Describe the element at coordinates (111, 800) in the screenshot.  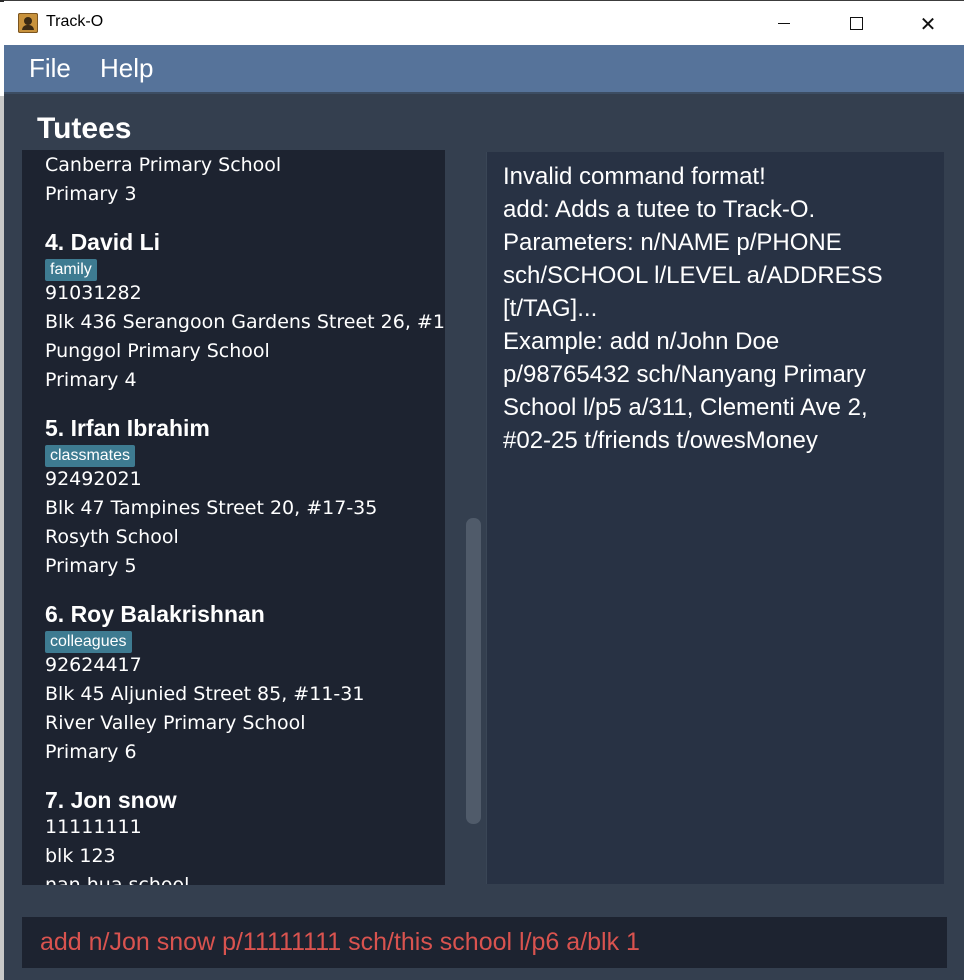
I see `tutee-7-name: 7. Jon snow` at that location.